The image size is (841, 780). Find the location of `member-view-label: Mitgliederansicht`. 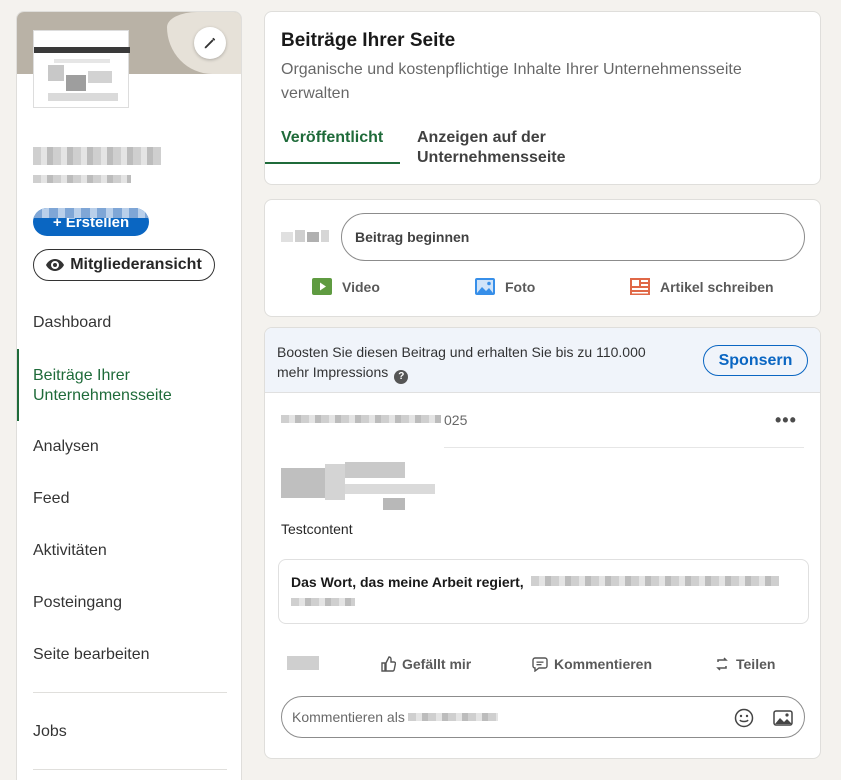

member-view-label: Mitgliederansicht is located at coordinates (136, 264).